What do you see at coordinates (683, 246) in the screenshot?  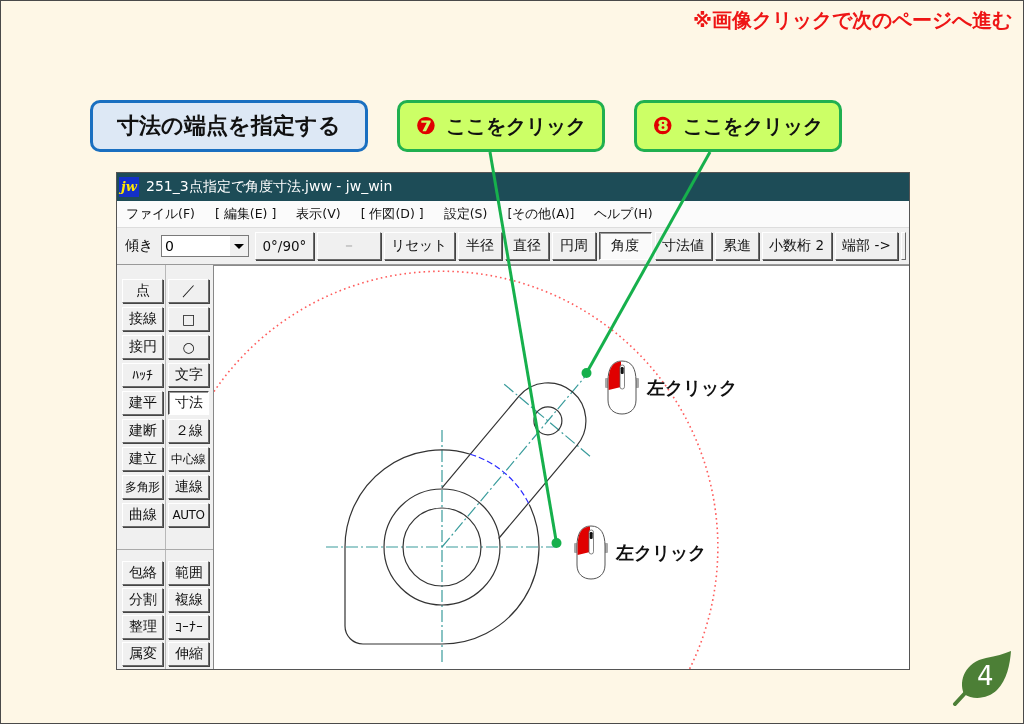 I see `toolbar-button: 寸法値` at bounding box center [683, 246].